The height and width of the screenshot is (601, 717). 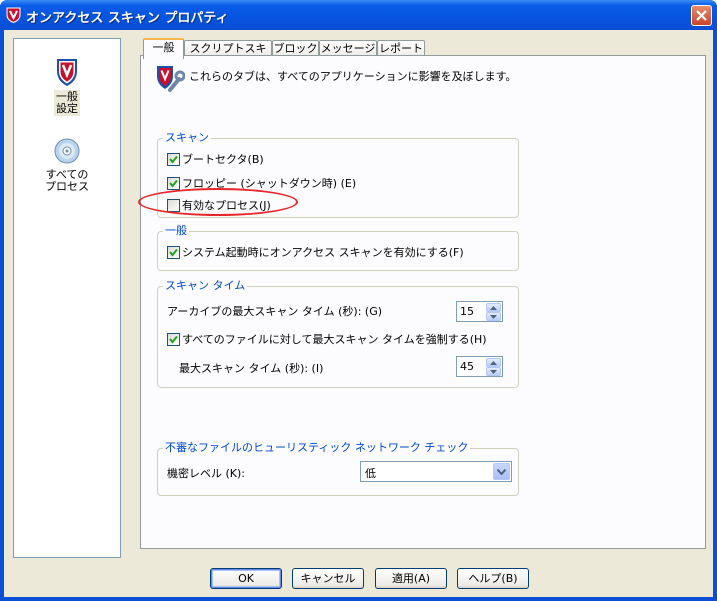 I want to click on enforce-max-time-label: すべてのファイルに対して最大スキャン タイムを強制する(H), so click(x=334, y=339).